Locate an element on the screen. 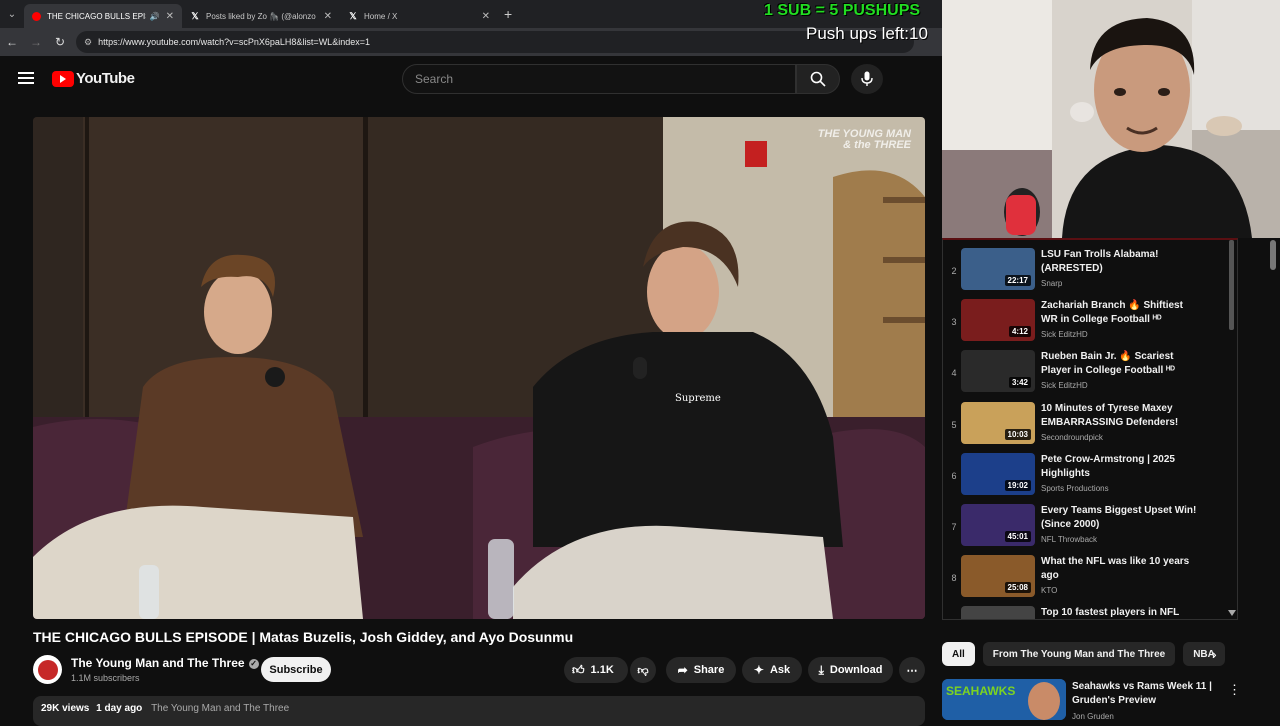 The image size is (1280, 726). playlist-item-channel: Secondroundpick is located at coordinates (1072, 437).